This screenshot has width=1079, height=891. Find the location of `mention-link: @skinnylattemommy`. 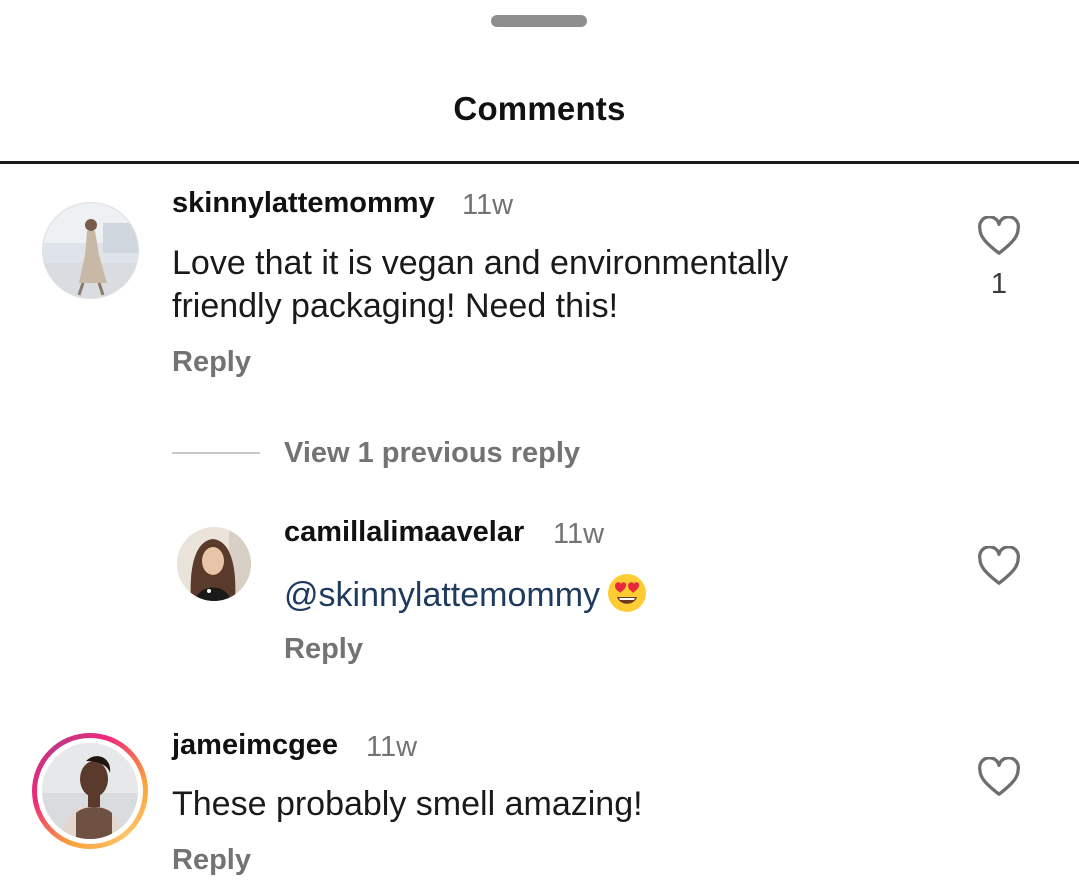

mention-link: @skinnylattemommy is located at coordinates (442, 595).